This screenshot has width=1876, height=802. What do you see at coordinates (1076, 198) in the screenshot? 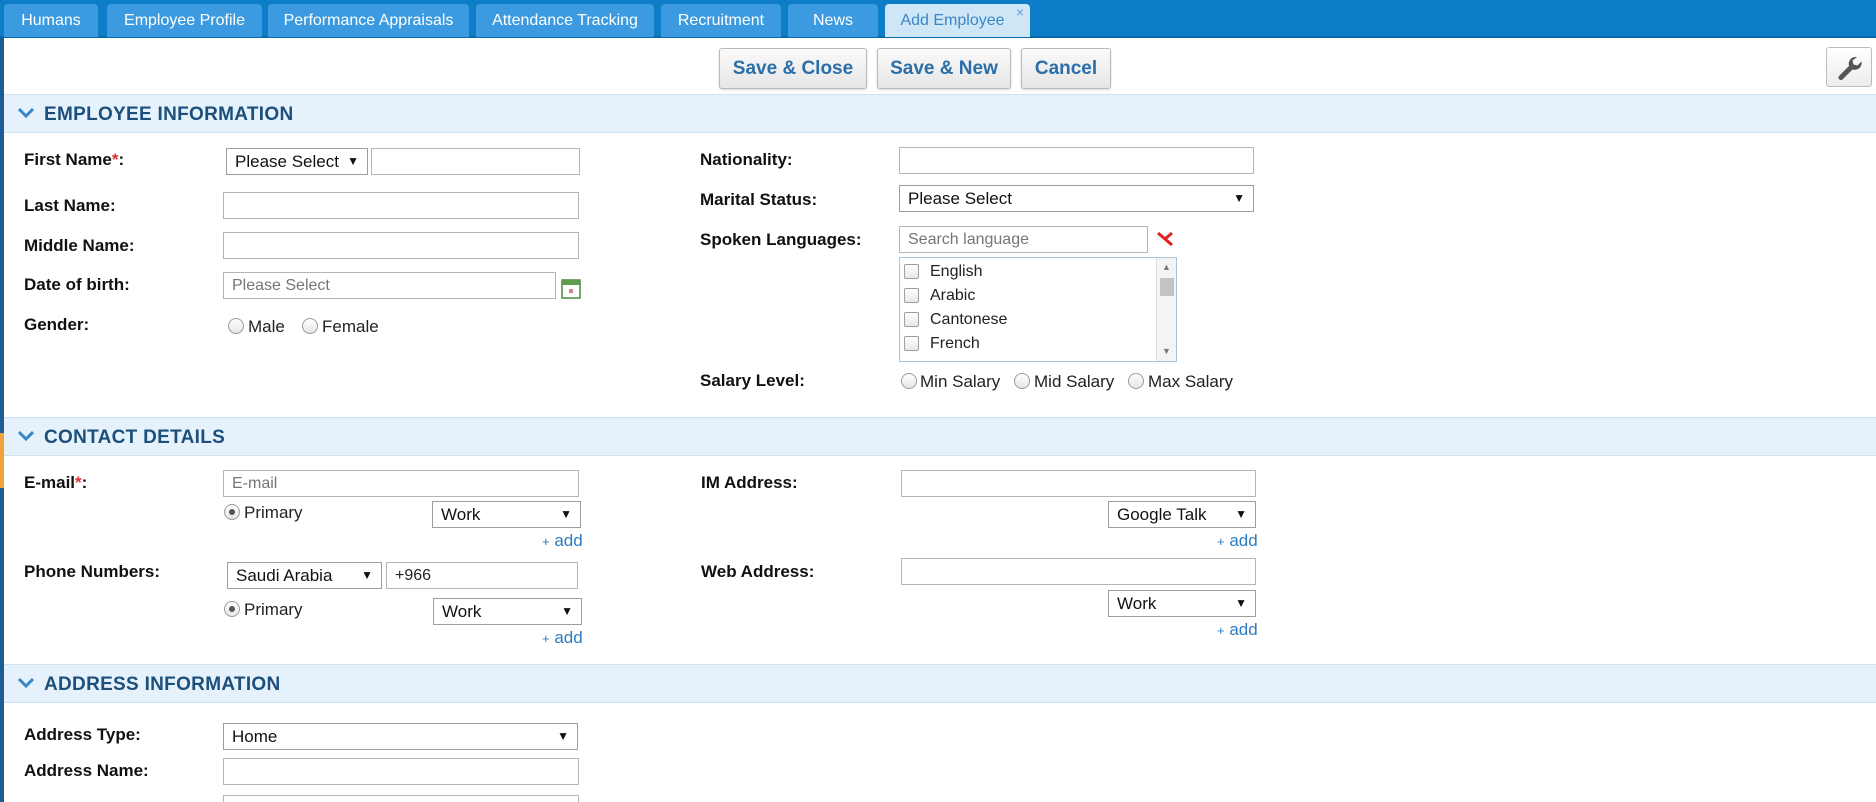
I see `marital-status-select: Please Select ▼` at bounding box center [1076, 198].